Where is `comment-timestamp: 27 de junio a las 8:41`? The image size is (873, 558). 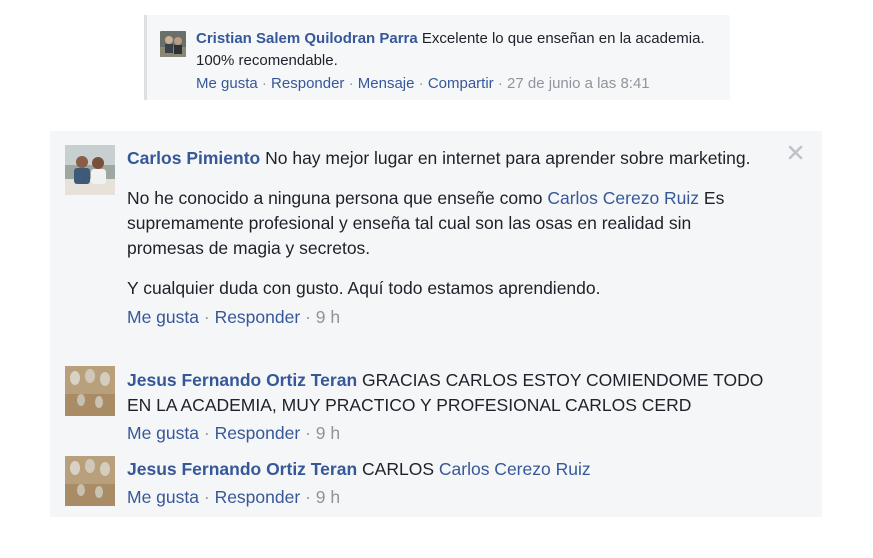 comment-timestamp: 27 de junio a las 8:41 is located at coordinates (578, 83).